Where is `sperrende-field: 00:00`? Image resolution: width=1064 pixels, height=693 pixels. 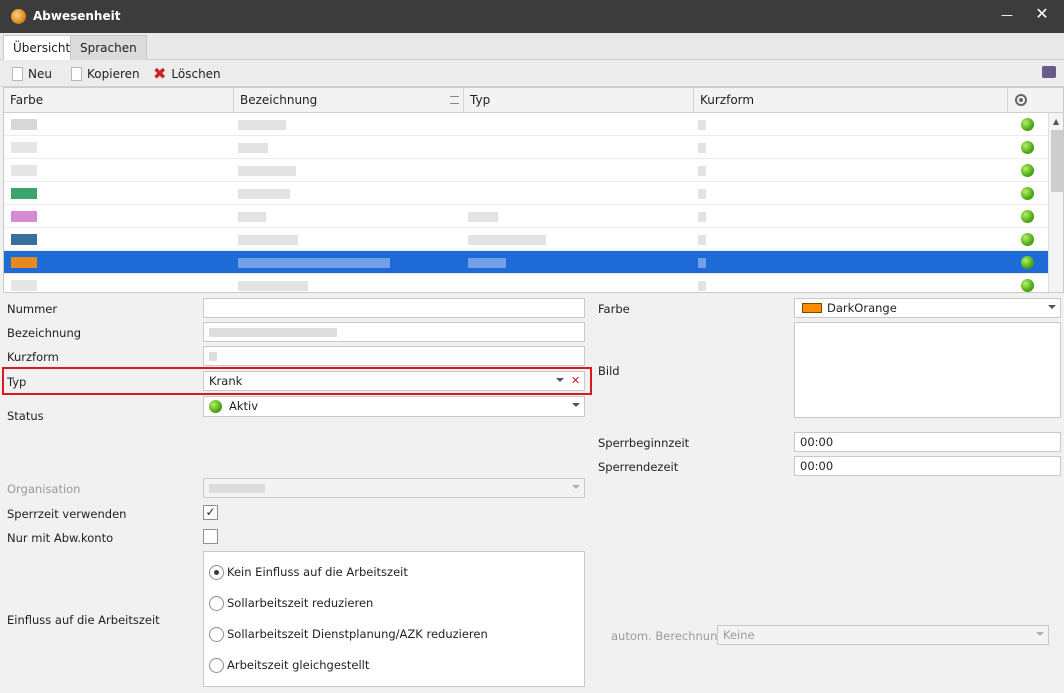 sperrende-field: 00:00 is located at coordinates (927, 466).